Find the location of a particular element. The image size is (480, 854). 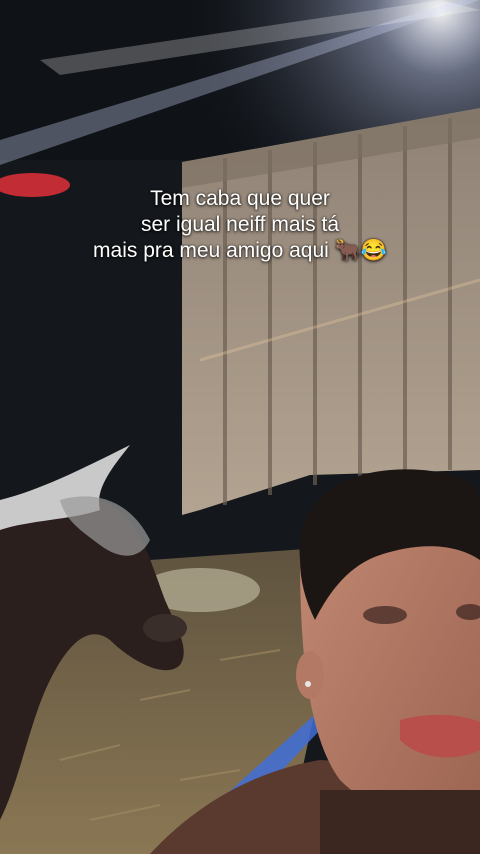

caption-line-1: Tem caba que quer is located at coordinates (240, 198).